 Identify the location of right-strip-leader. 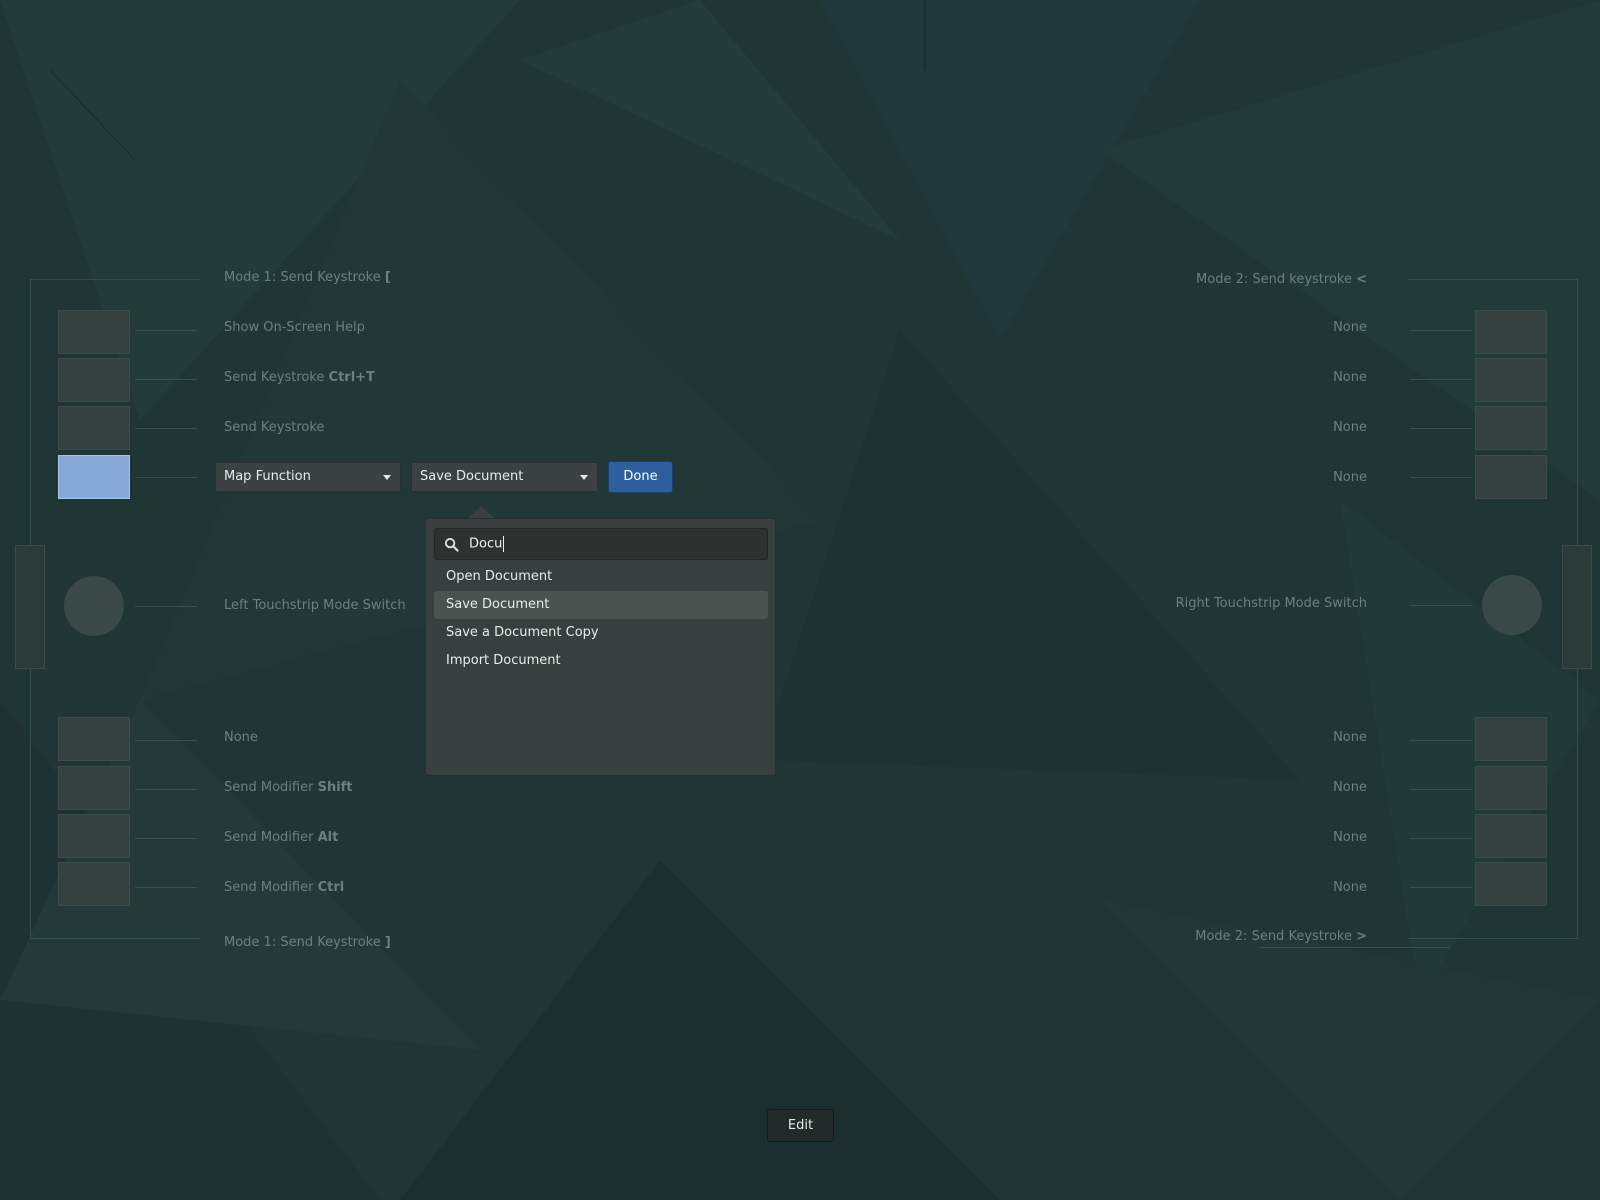
(1441, 605).